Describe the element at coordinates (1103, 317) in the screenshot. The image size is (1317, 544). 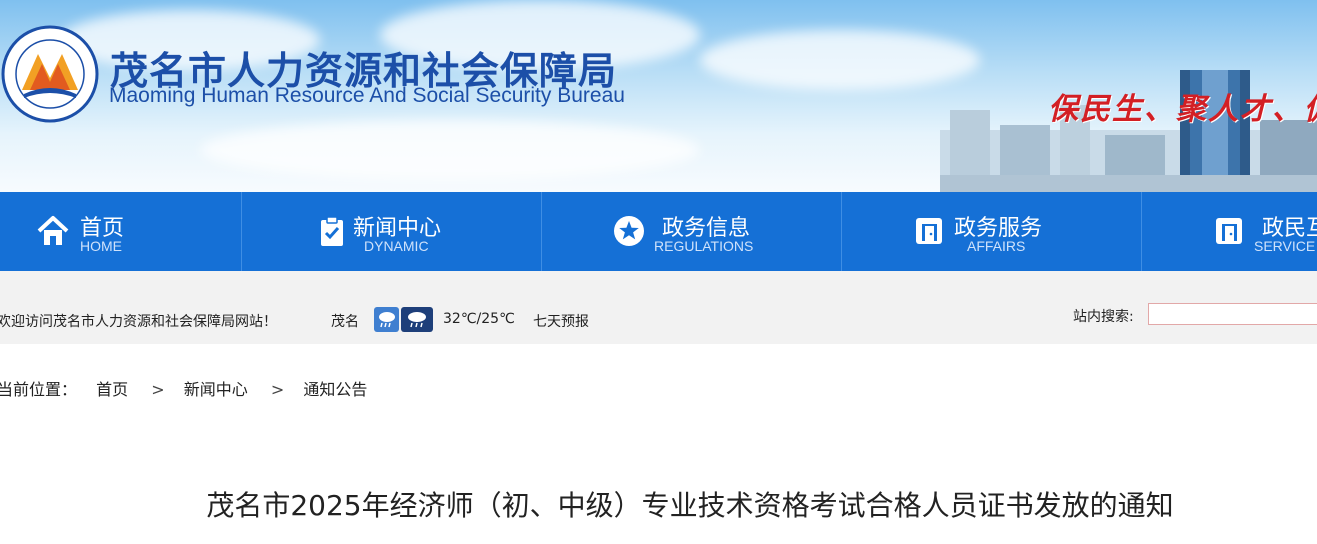
I see `search-label: 站内搜索:` at that location.